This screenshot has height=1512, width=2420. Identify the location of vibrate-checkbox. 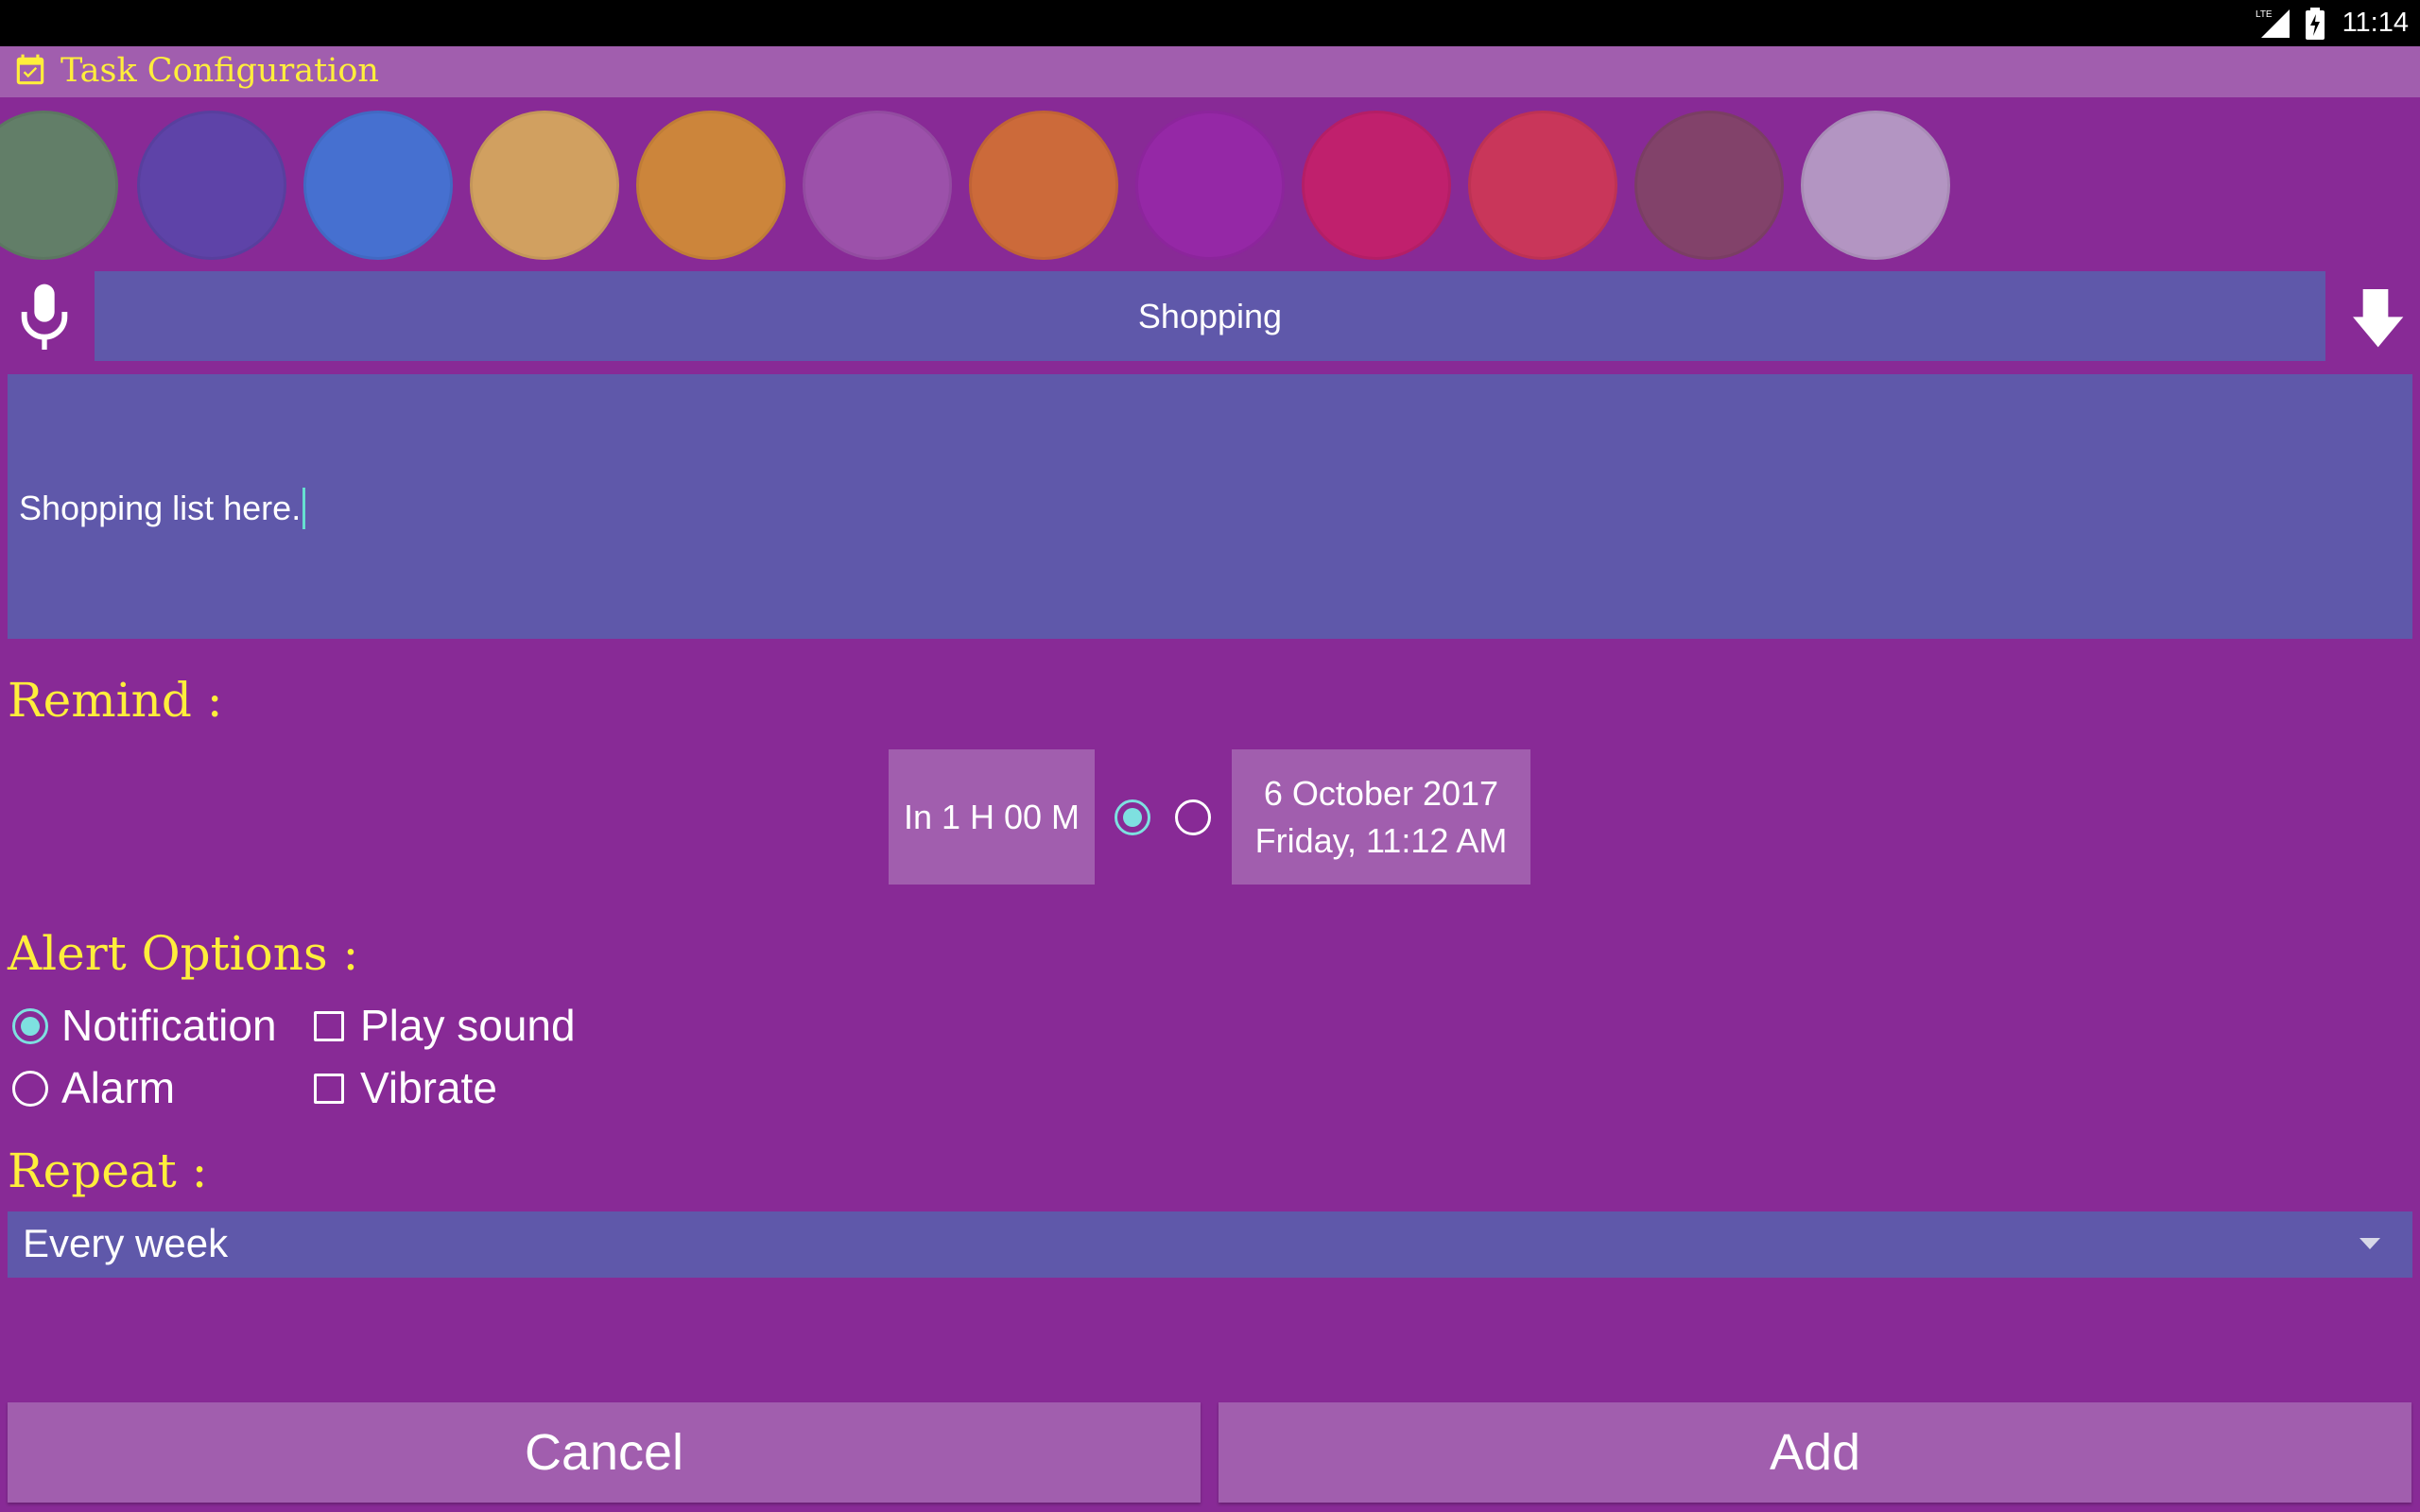
(329, 1089).